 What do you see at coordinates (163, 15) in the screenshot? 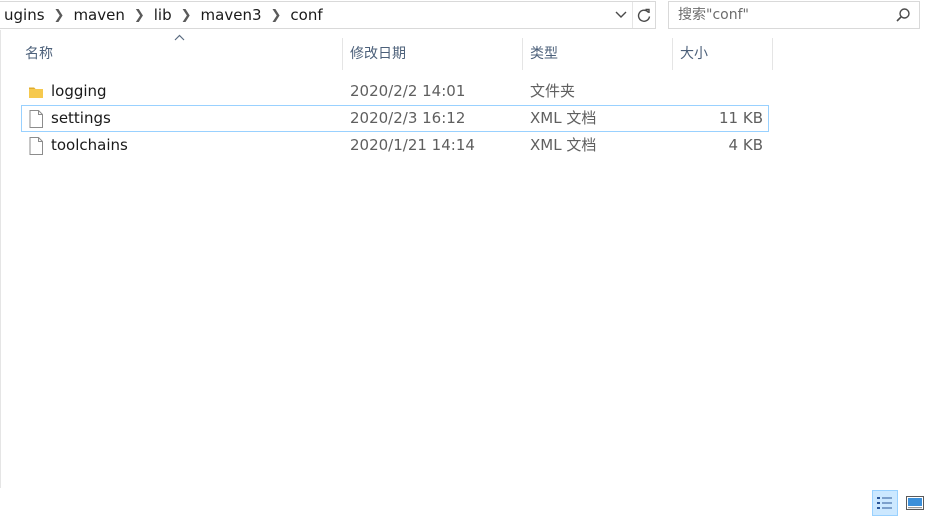
I see `breadcrumb-lib: lib` at bounding box center [163, 15].